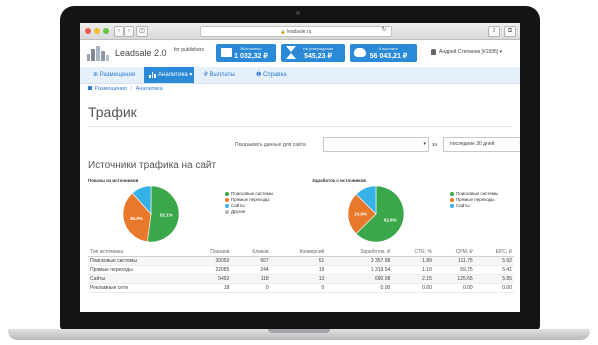 The image size is (598, 345). Describe the element at coordinates (137, 279) in the screenshot. I see `table-cell: Сайты` at that location.